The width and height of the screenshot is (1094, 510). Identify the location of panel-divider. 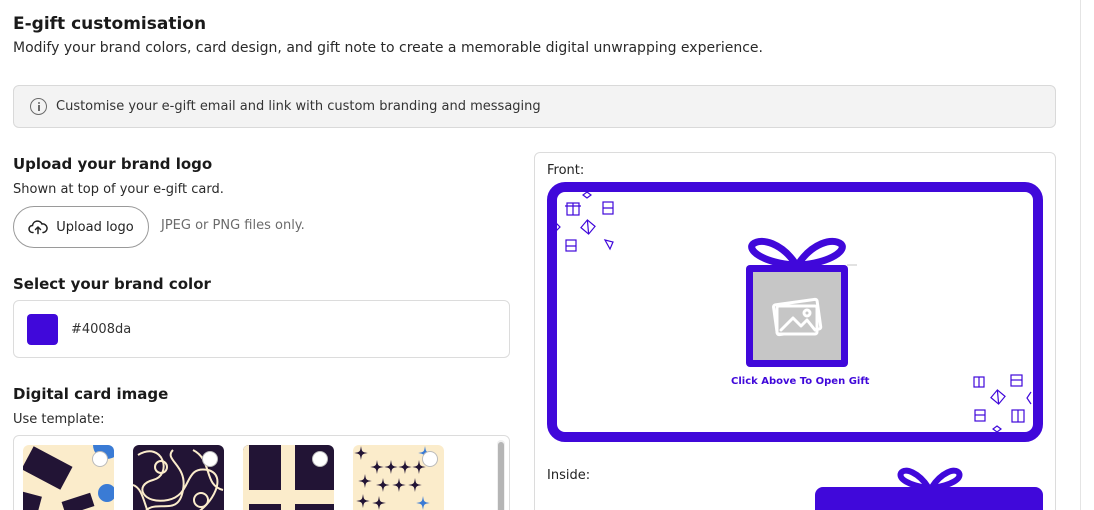
(1080, 255).